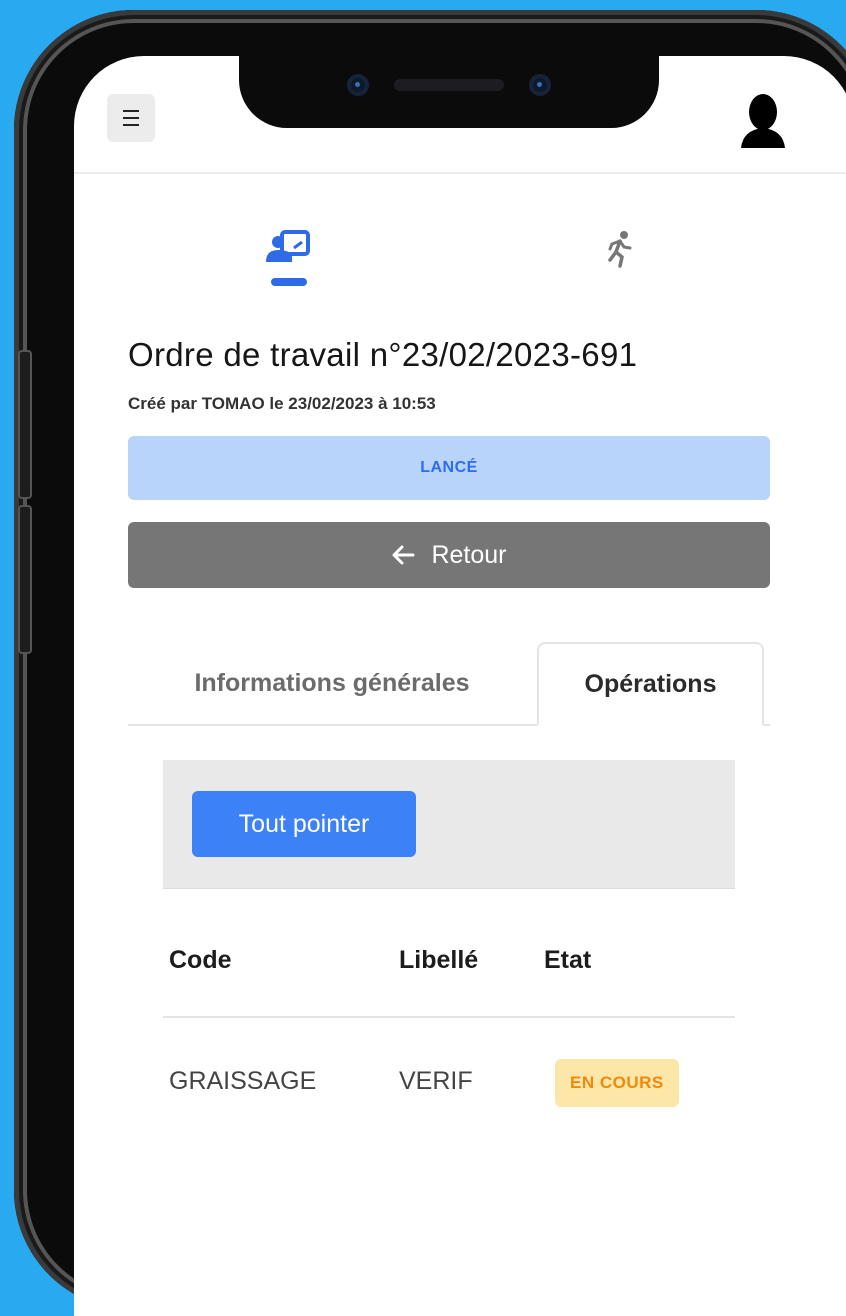 Image resolution: width=846 pixels, height=1316 pixels. I want to click on button-label: Tout pointer, so click(304, 823).